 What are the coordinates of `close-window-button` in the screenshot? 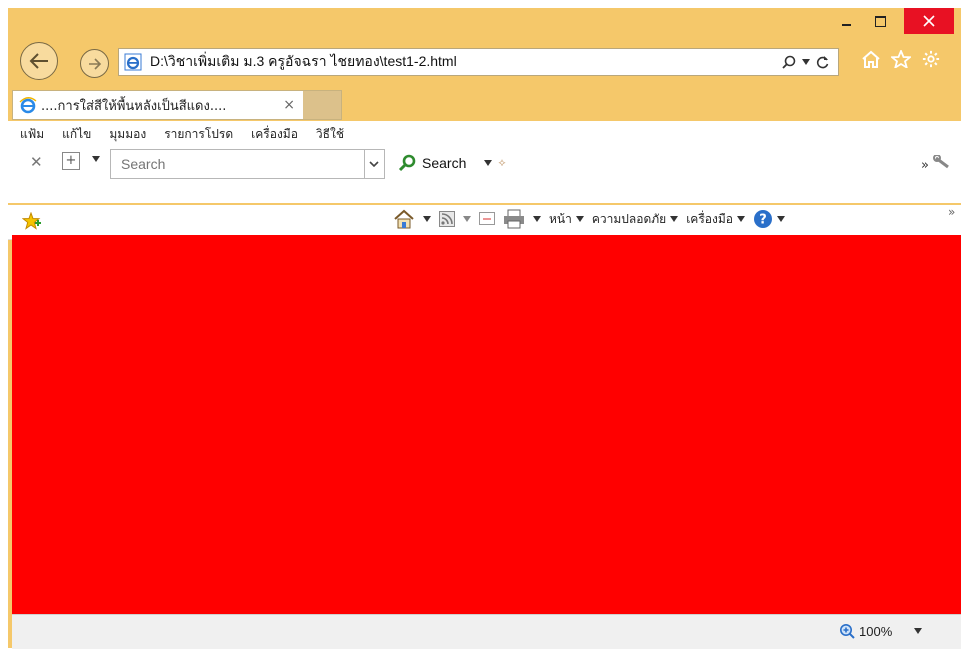 It's located at (929, 21).